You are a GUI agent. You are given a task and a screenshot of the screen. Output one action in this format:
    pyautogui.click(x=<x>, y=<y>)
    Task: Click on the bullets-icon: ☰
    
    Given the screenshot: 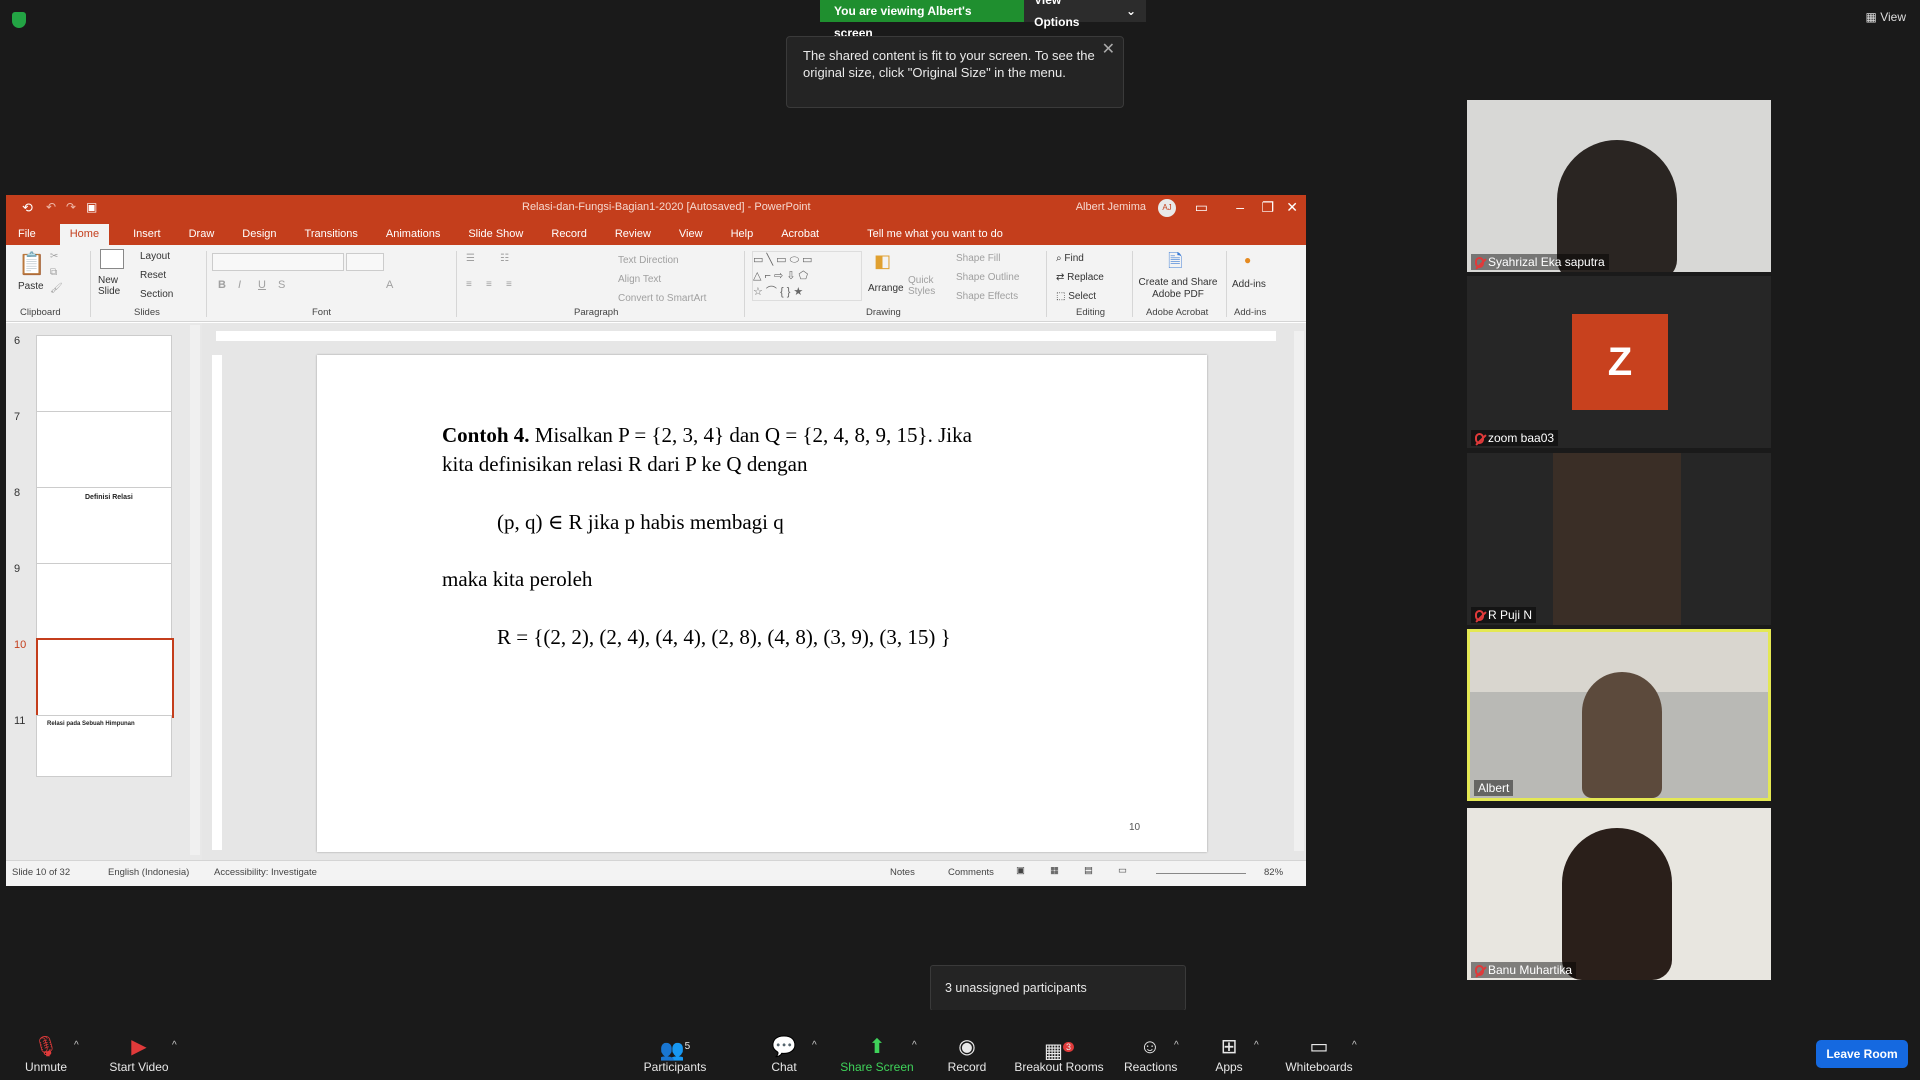 What is the action you would take?
    pyautogui.click(x=470, y=258)
    